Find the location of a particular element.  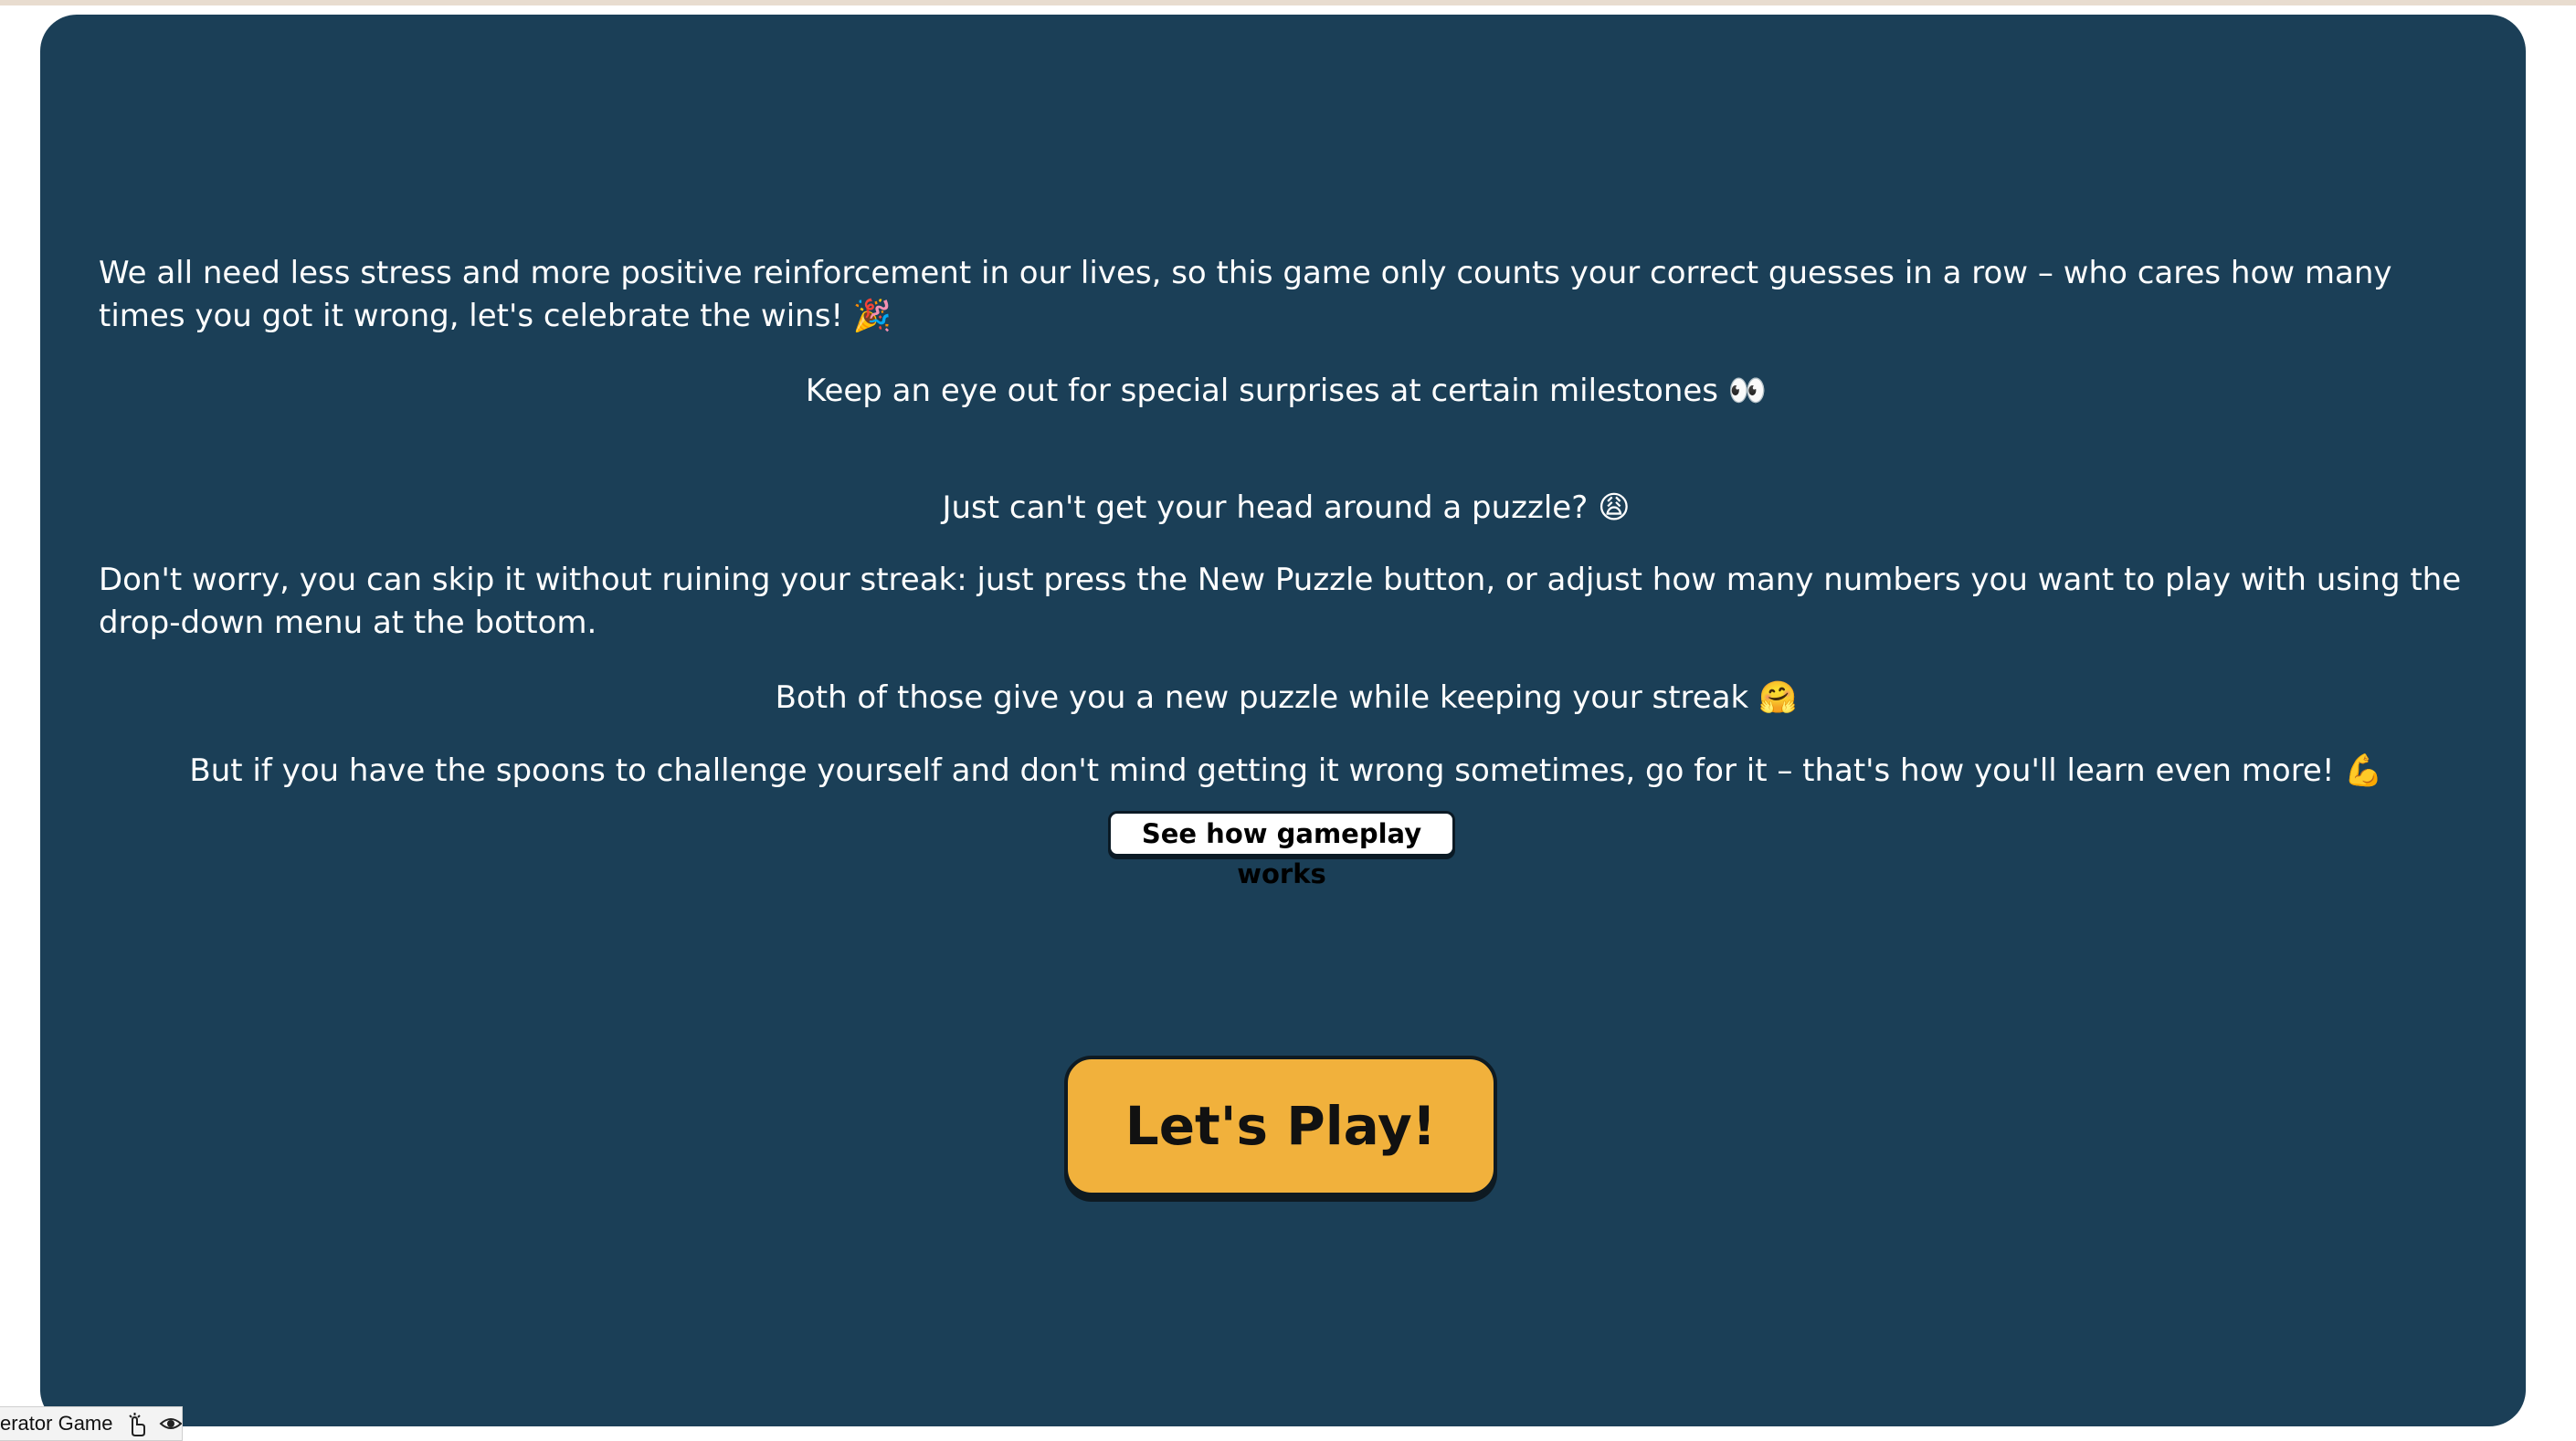

tab-title: erator Game is located at coordinates (56, 1423).